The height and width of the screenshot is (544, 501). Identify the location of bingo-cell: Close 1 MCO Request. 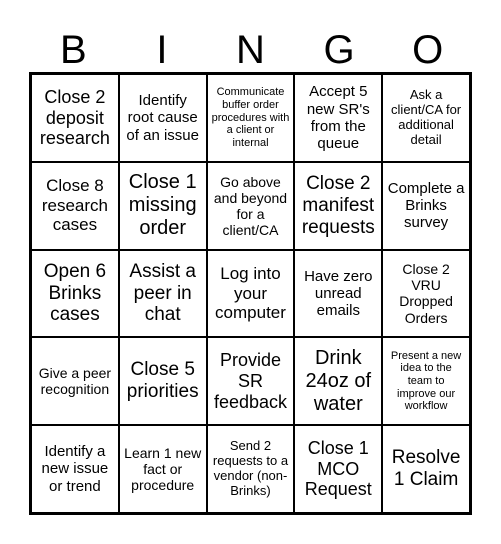
(338, 469).